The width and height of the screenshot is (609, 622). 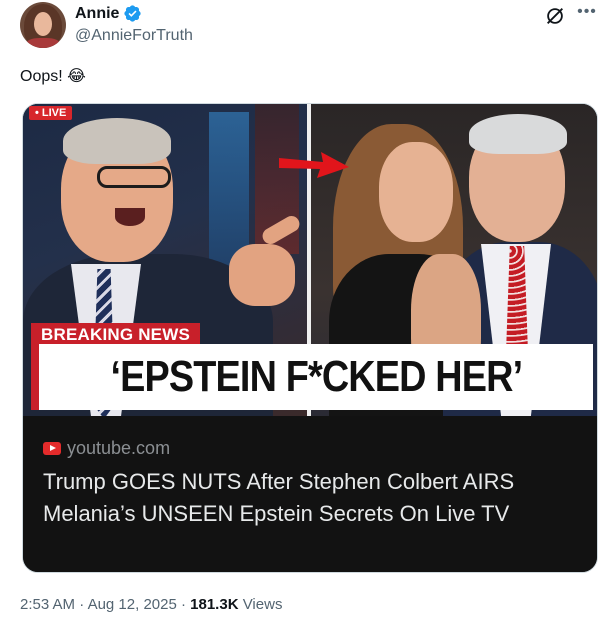 I want to click on grok-icon, so click(x=555, y=16).